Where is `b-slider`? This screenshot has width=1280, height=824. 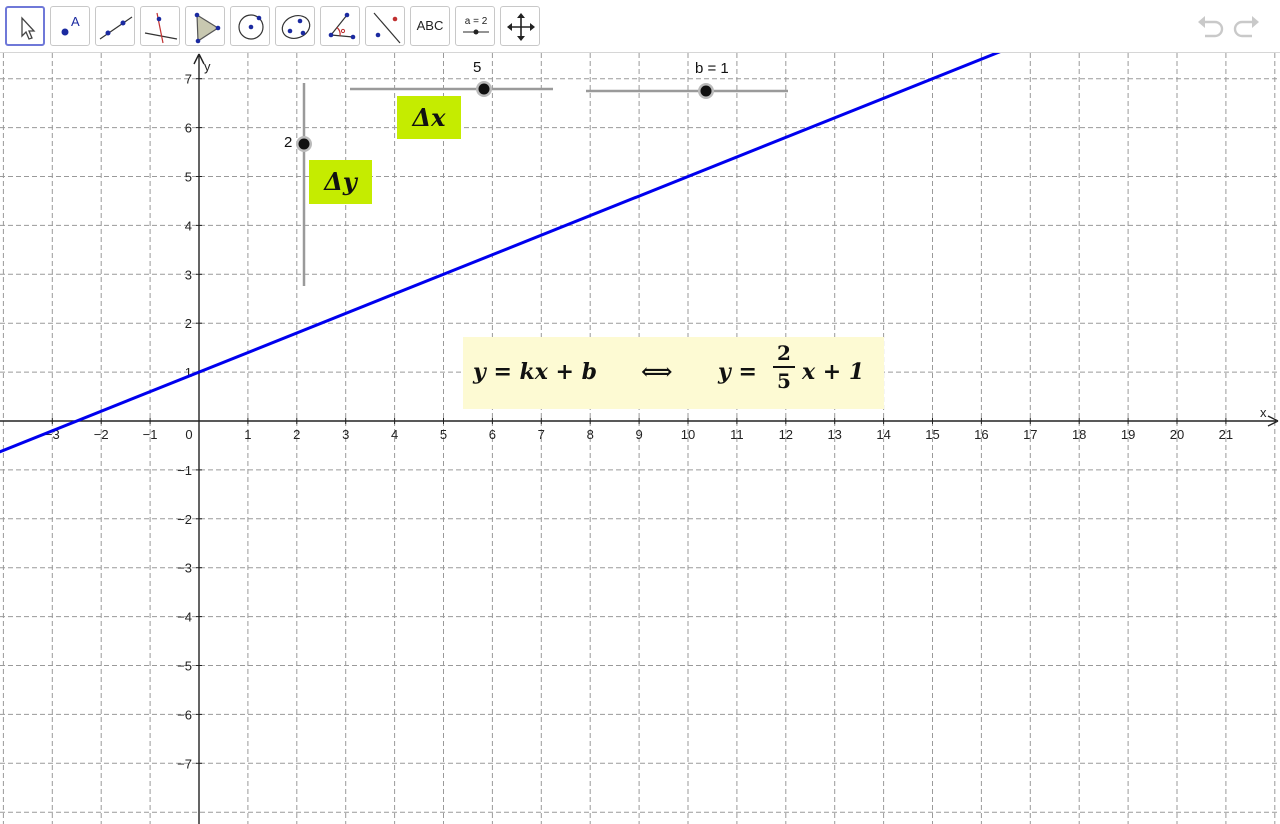
b-slider is located at coordinates (687, 91).